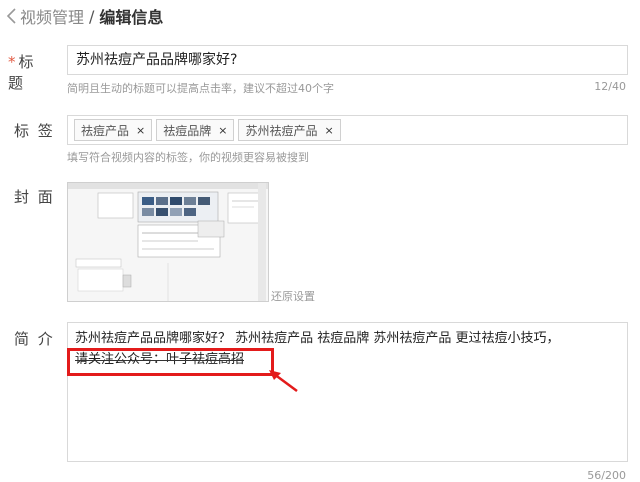 Image resolution: width=640 pixels, height=482 pixels. I want to click on cover-thumbnail, so click(168, 242).